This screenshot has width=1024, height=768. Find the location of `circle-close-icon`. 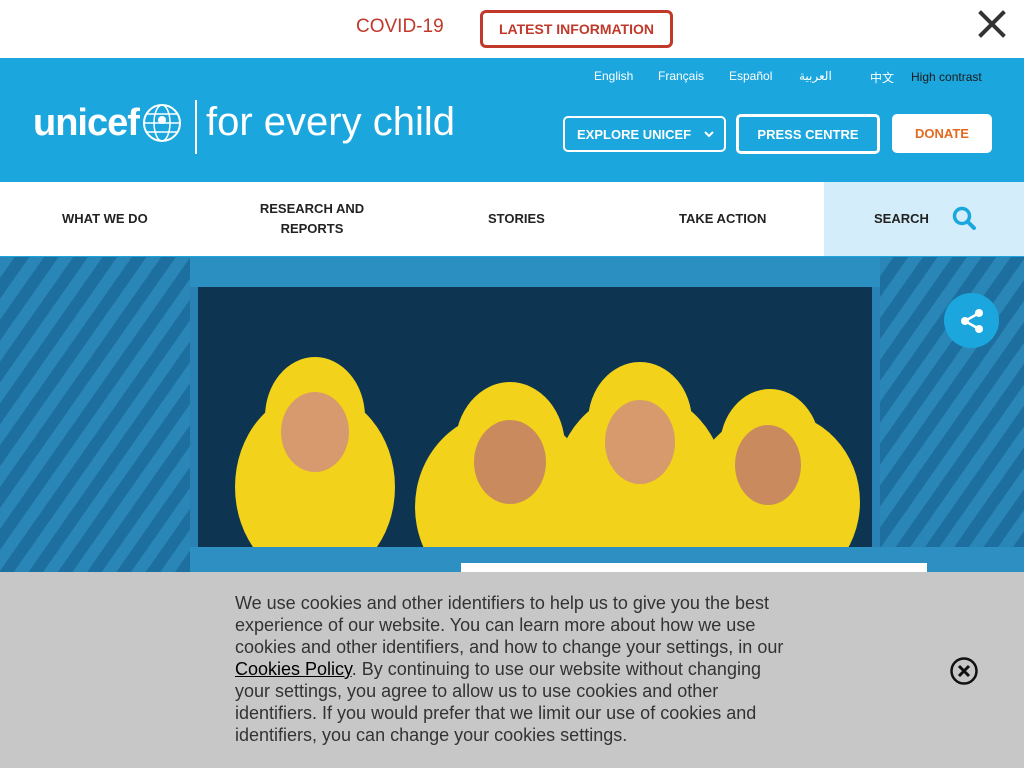

circle-close-icon is located at coordinates (964, 671).